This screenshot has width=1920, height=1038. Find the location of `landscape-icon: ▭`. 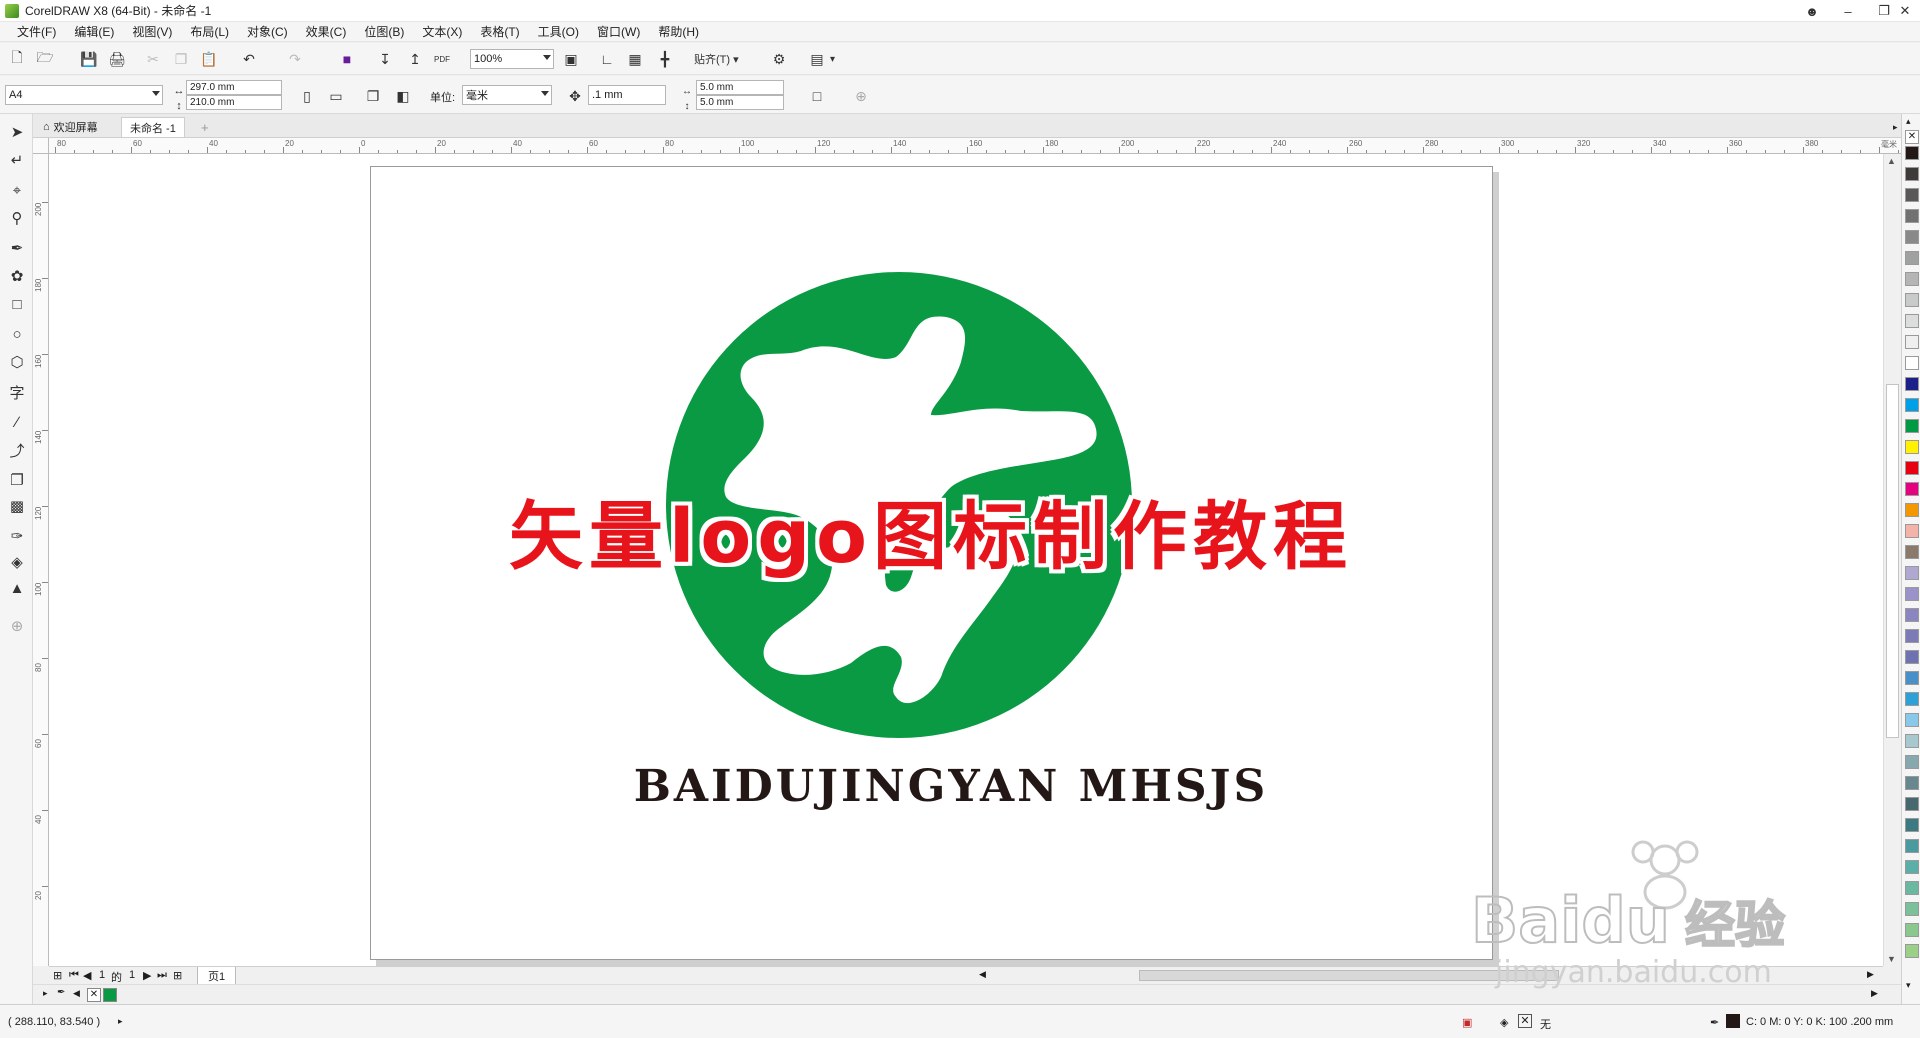

landscape-icon: ▭ is located at coordinates (336, 96).